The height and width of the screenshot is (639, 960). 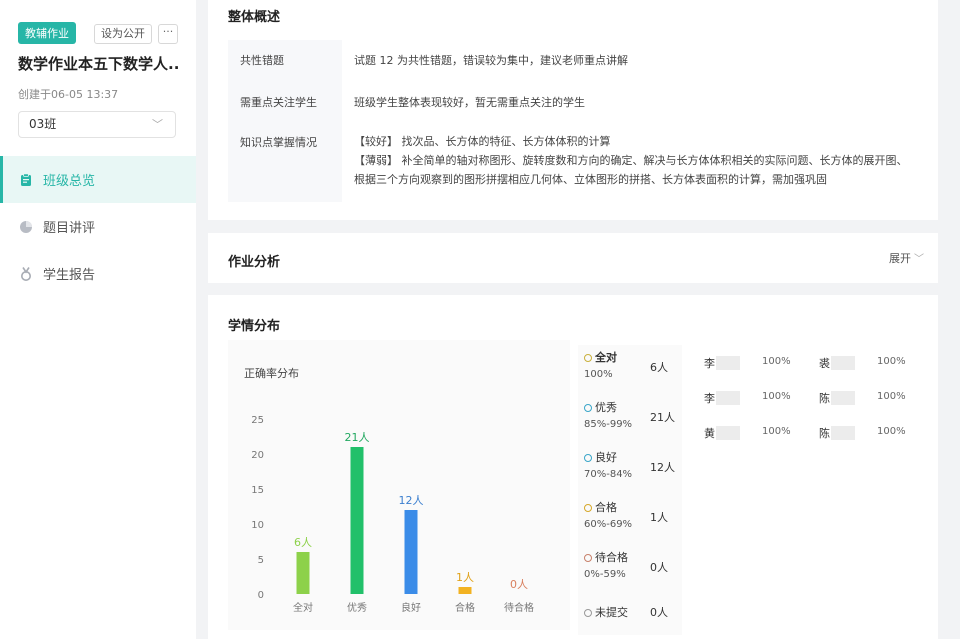 What do you see at coordinates (469, 102) in the screenshot?
I see `overview-line: 班级学生整体表现较好，暂无需重点关注的学生` at bounding box center [469, 102].